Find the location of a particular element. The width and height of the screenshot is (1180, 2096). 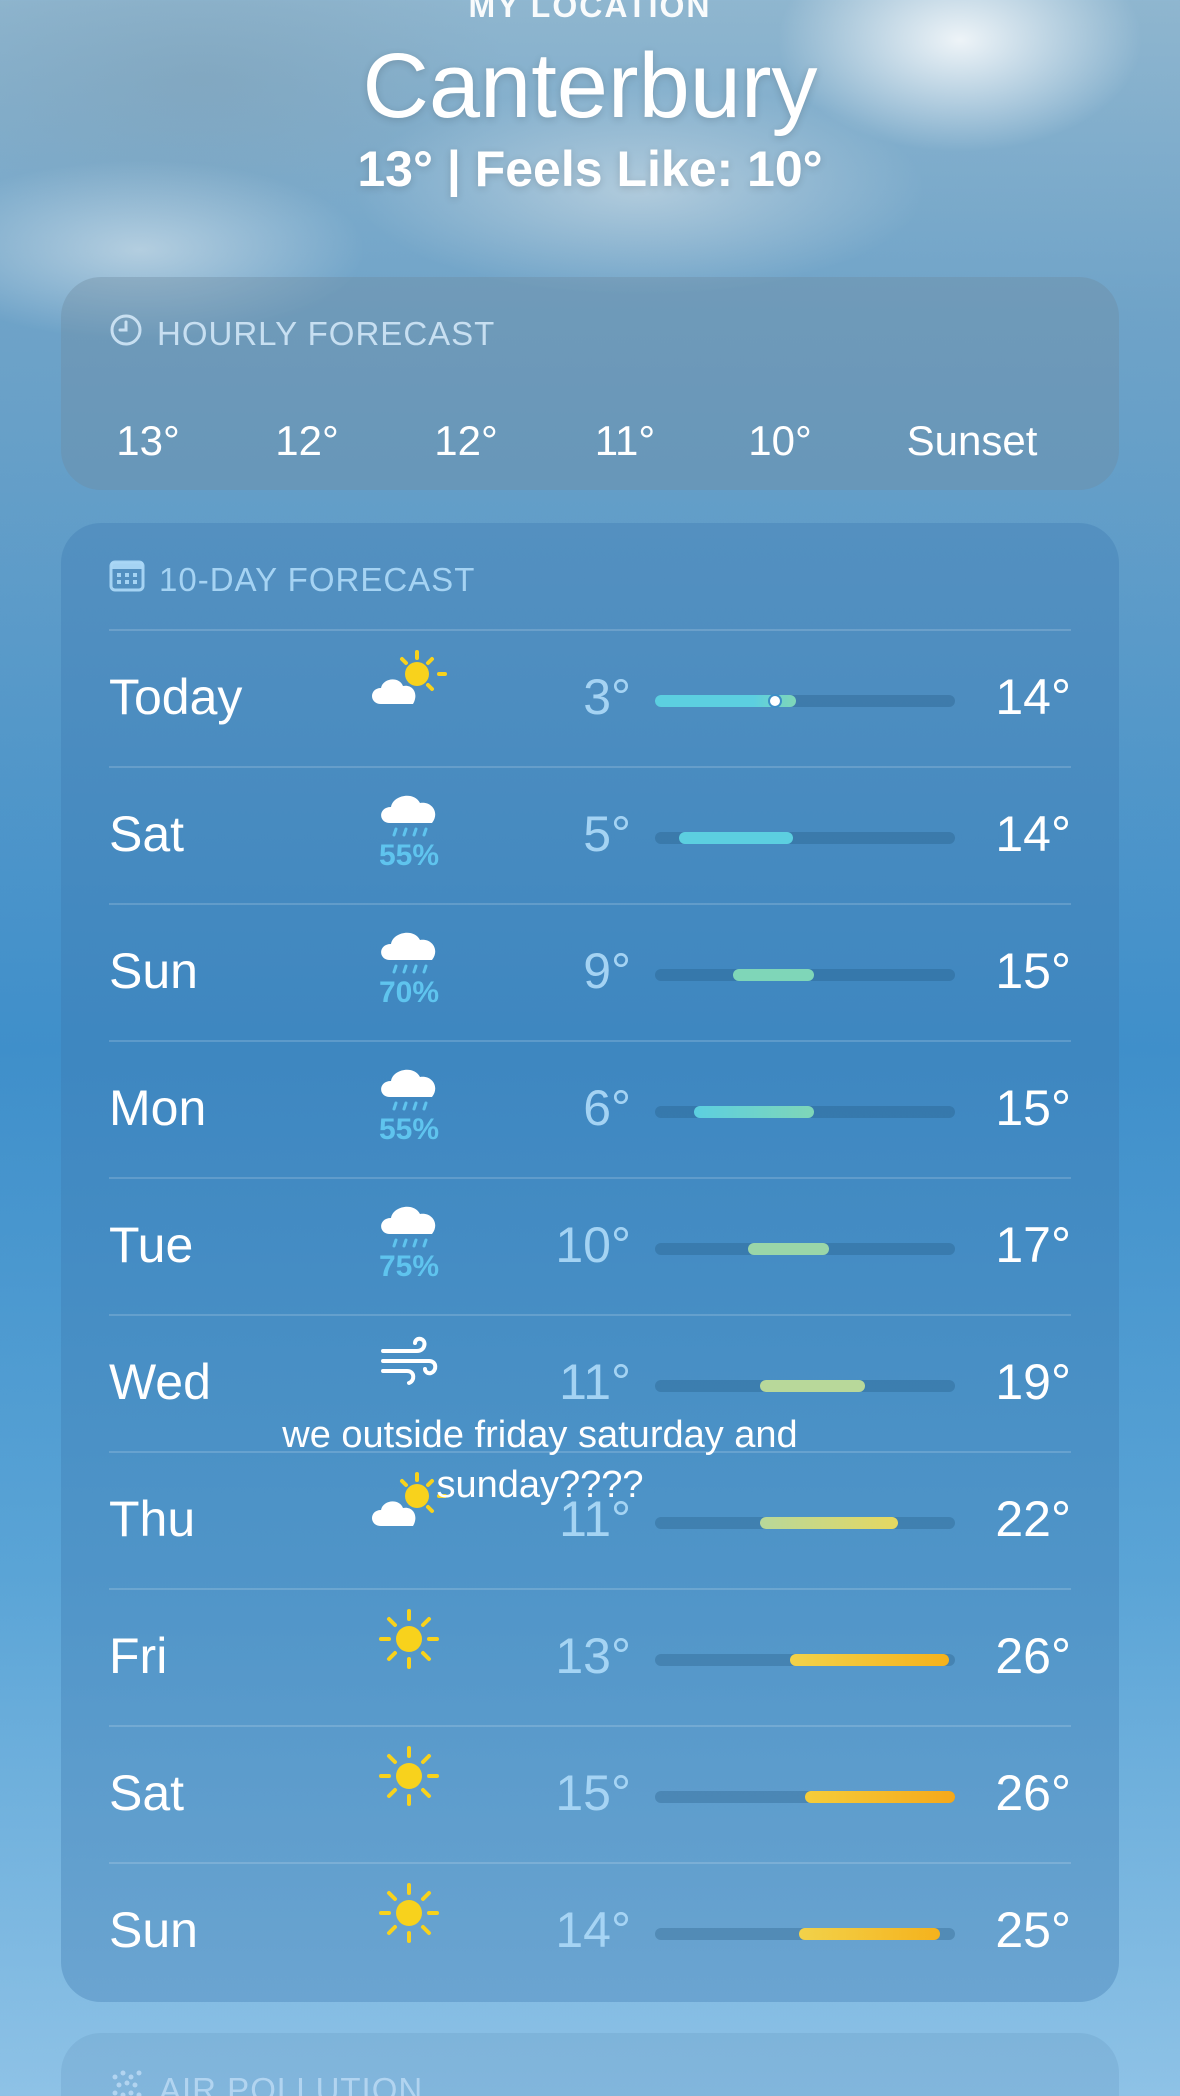

low-temperature: 11° is located at coordinates (595, 1382).